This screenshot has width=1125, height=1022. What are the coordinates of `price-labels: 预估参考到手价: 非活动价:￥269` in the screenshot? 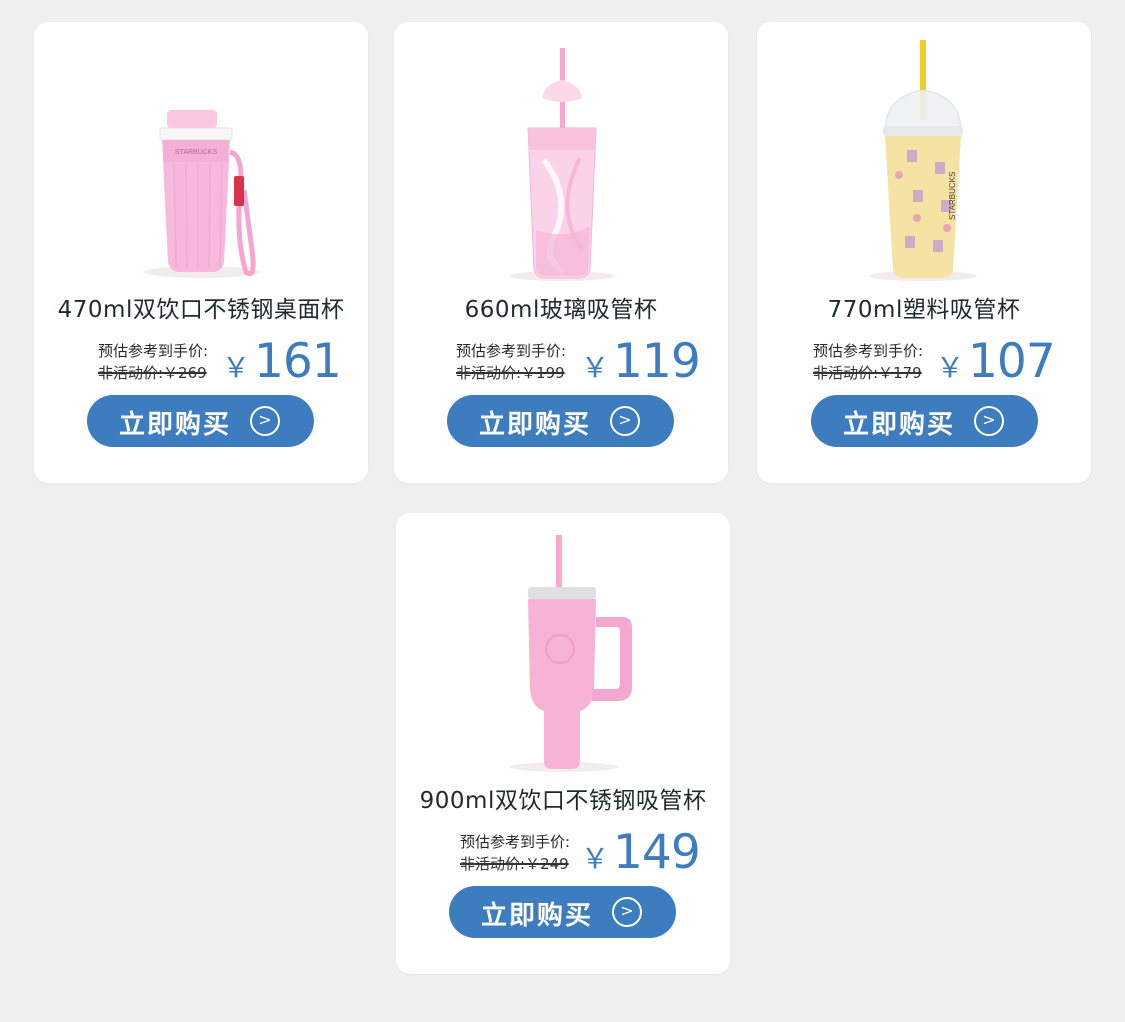 It's located at (153, 362).